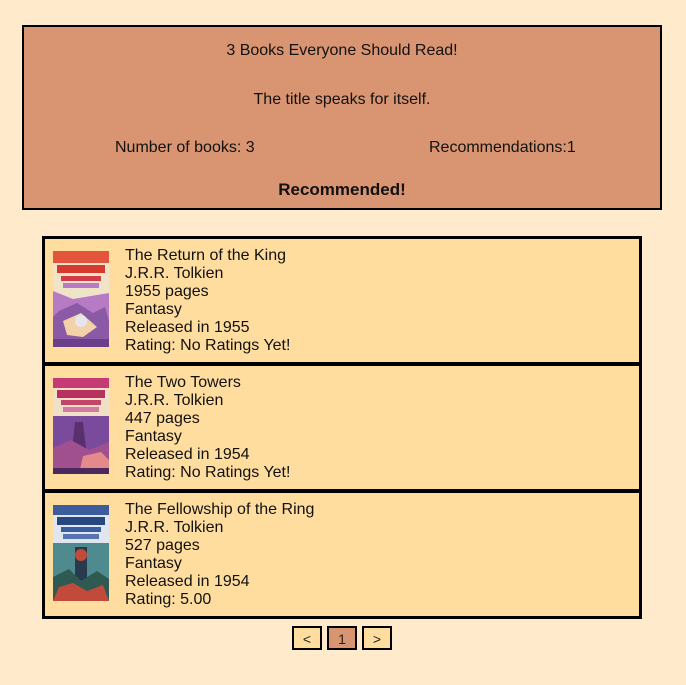 The width and height of the screenshot is (686, 685). I want to click on current-page-button: 1, so click(342, 638).